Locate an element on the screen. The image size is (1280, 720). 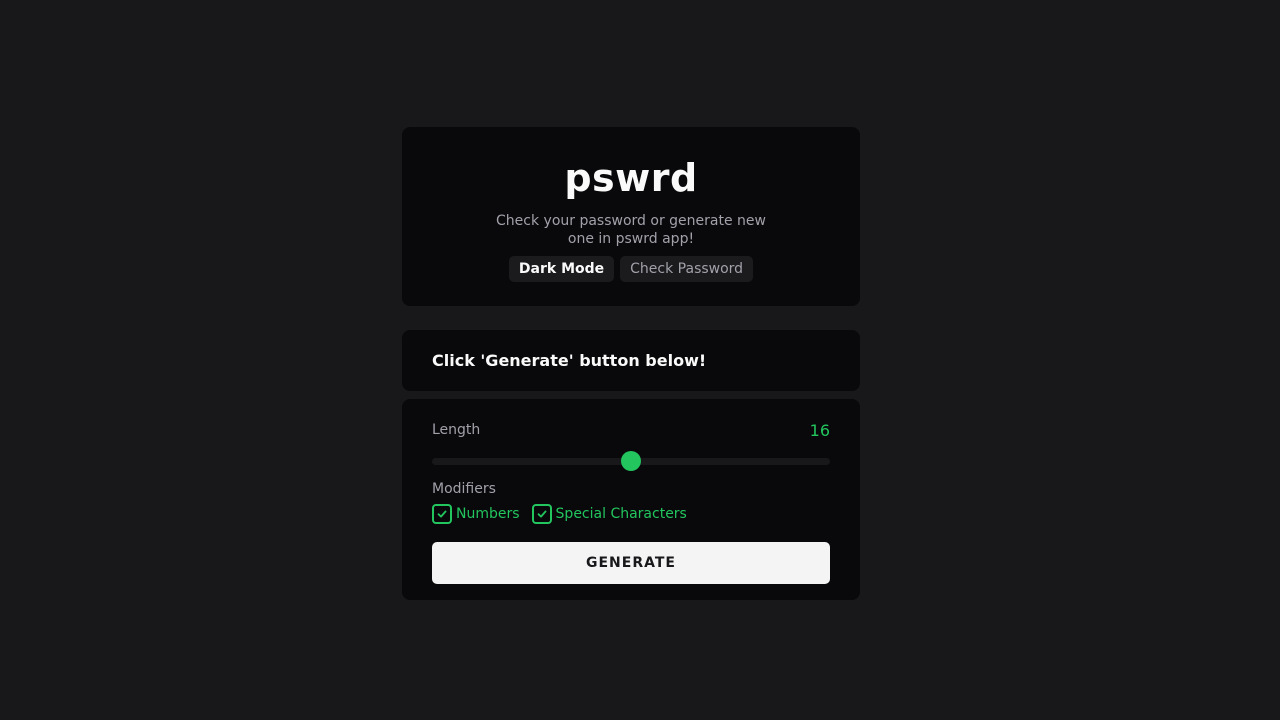
status-card: Click 'Generate' button below! is located at coordinates (631, 360).